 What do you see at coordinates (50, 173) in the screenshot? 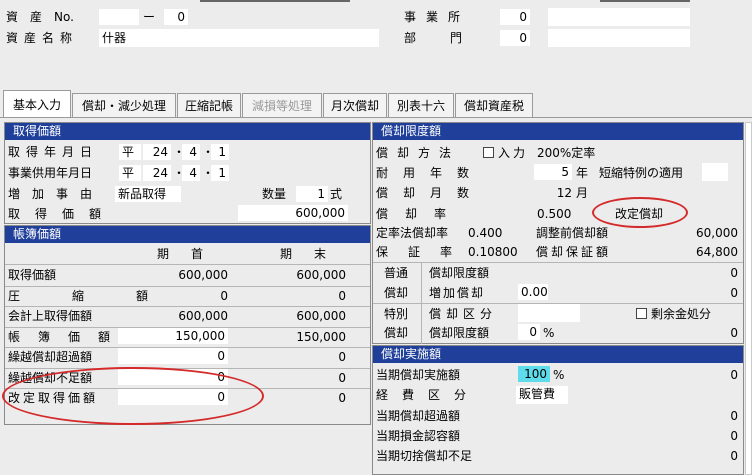
I see `in-service-date-label: 事業供用年月日` at bounding box center [50, 173].